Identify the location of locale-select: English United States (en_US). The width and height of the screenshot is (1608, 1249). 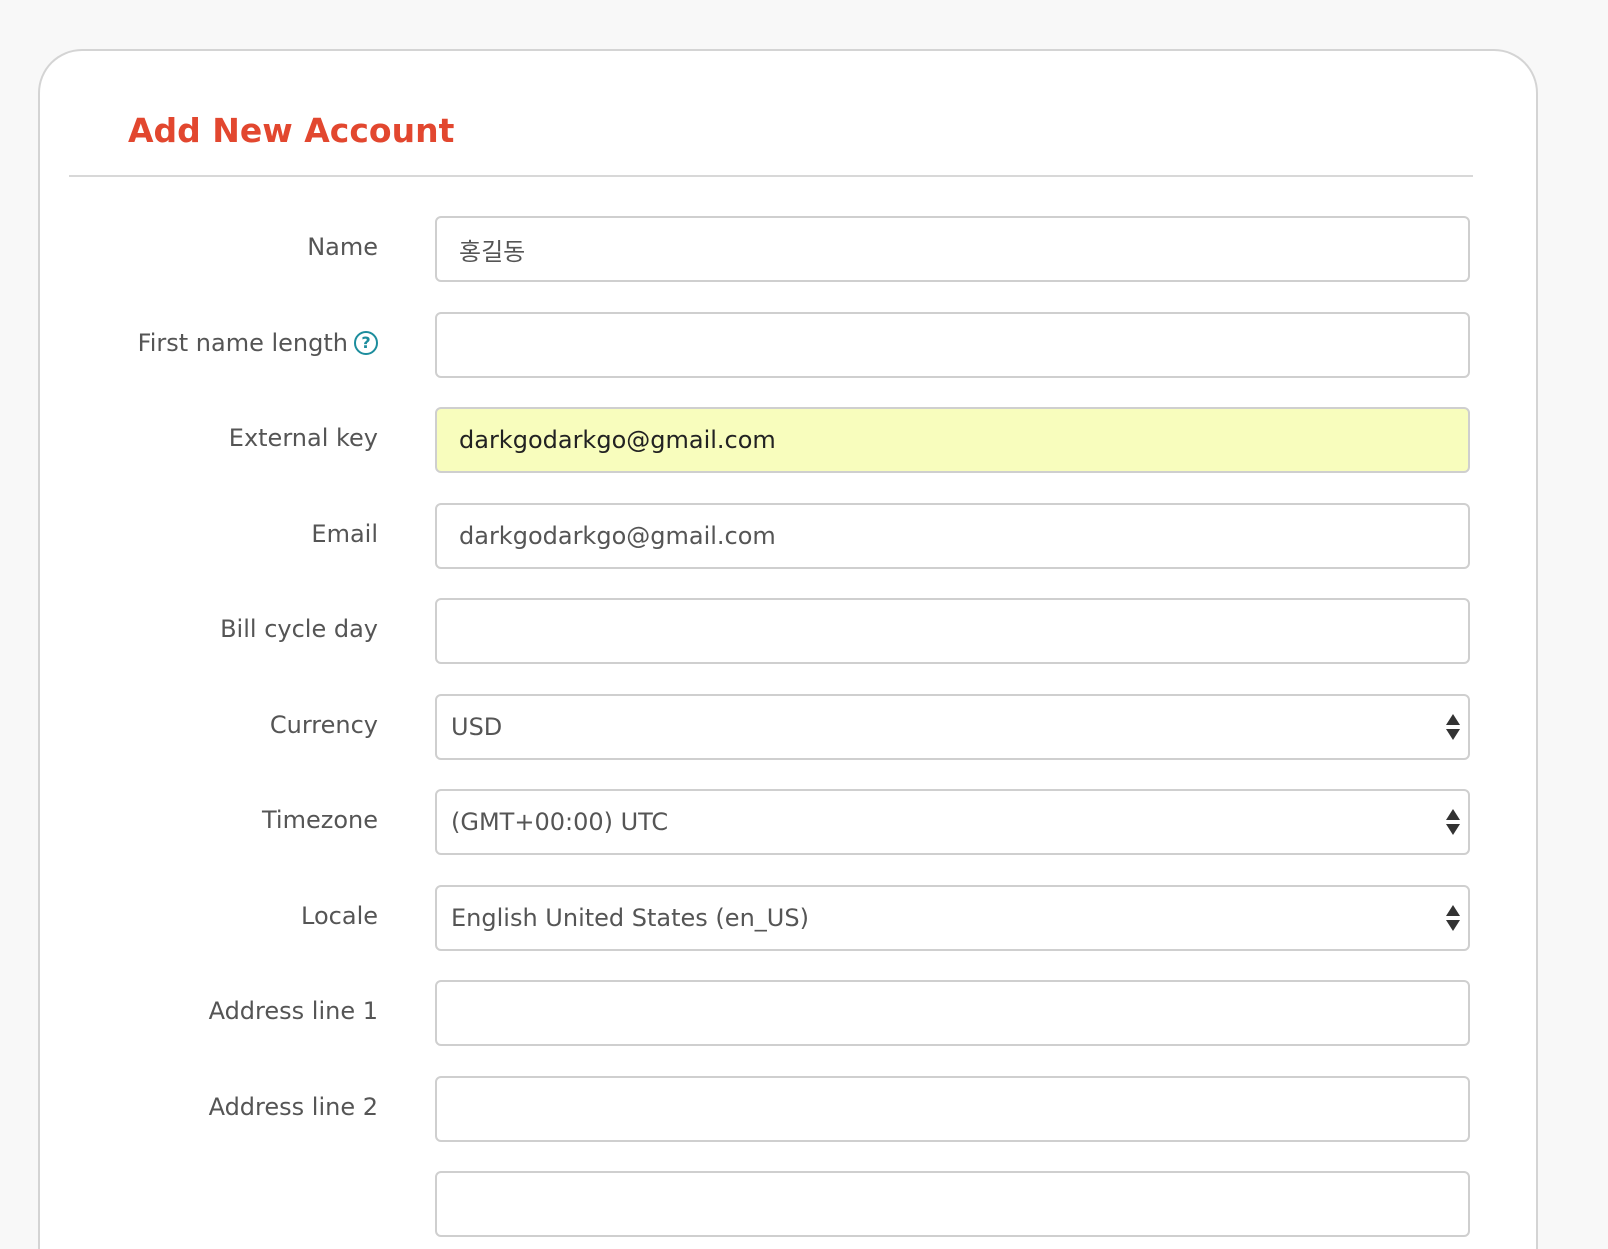
(952, 918).